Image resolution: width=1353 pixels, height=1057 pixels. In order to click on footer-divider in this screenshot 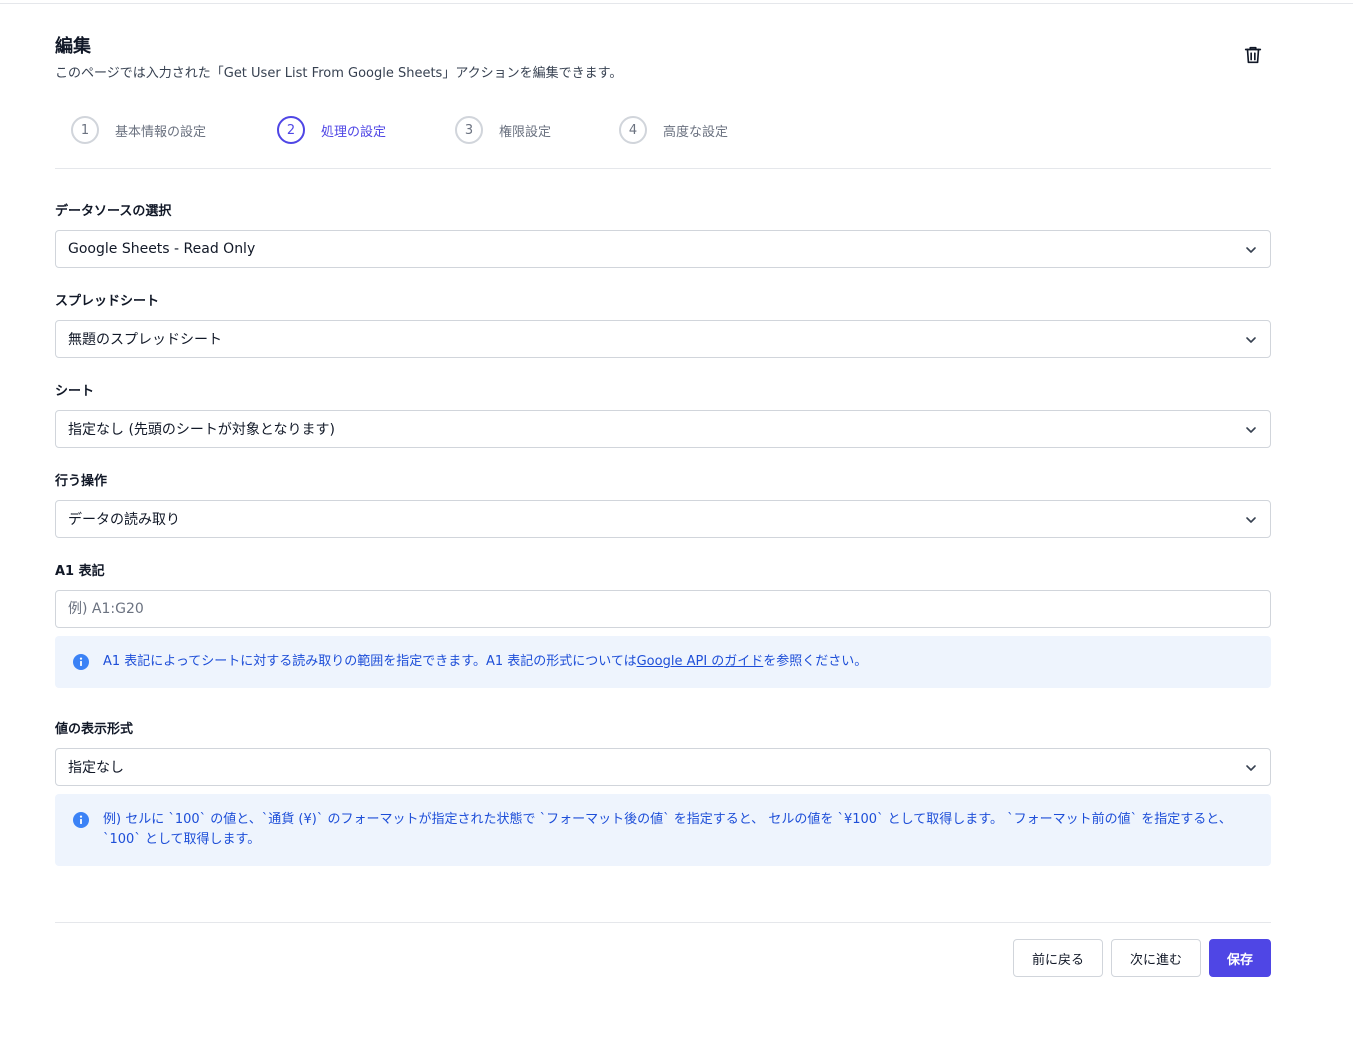, I will do `click(663, 922)`.